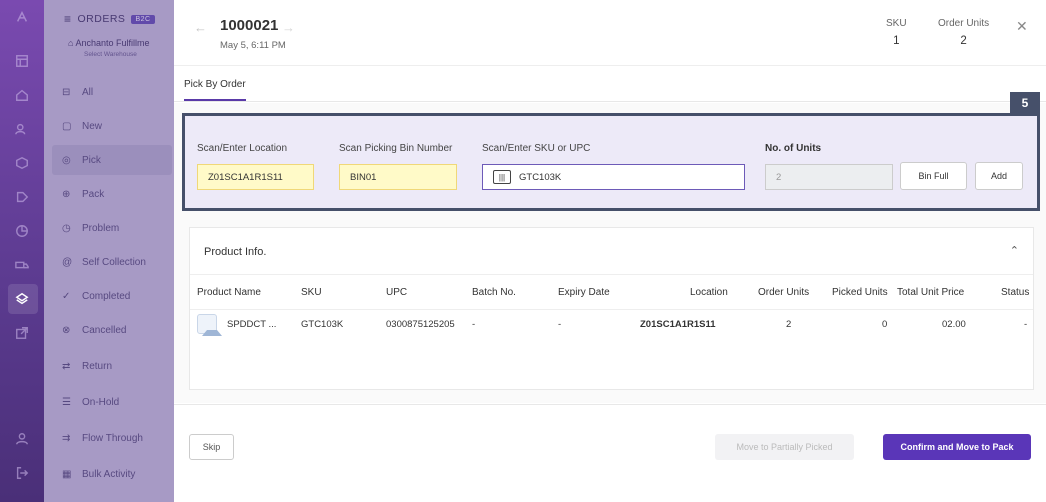 The image size is (1046, 502). I want to click on box-icon: ⊕, so click(66, 194).